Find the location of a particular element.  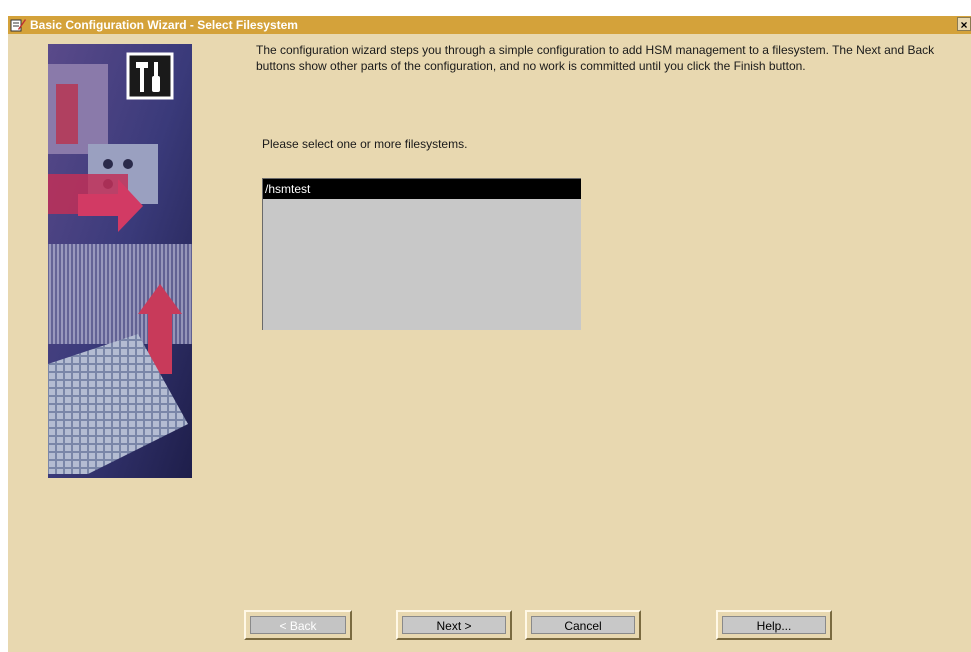

caption-strip is located at coordinates (485, 2).